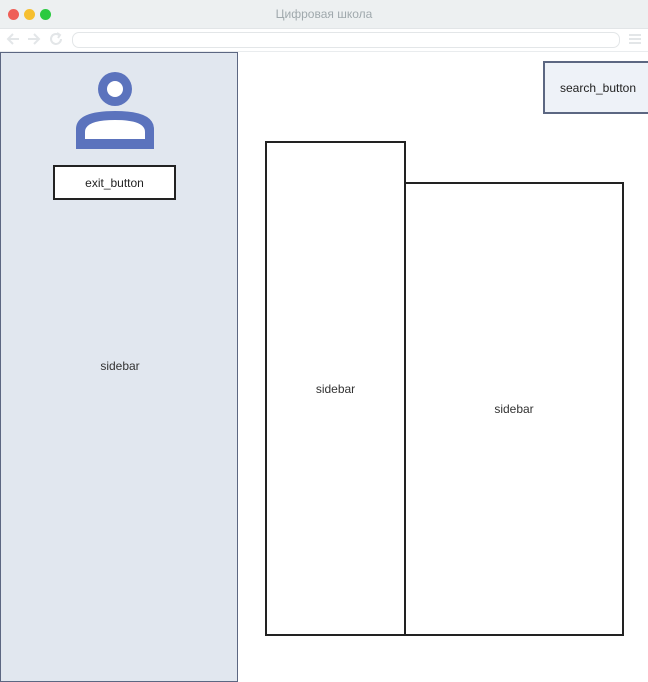 Image resolution: width=648 pixels, height=682 pixels. I want to click on menu-icon, so click(635, 39).